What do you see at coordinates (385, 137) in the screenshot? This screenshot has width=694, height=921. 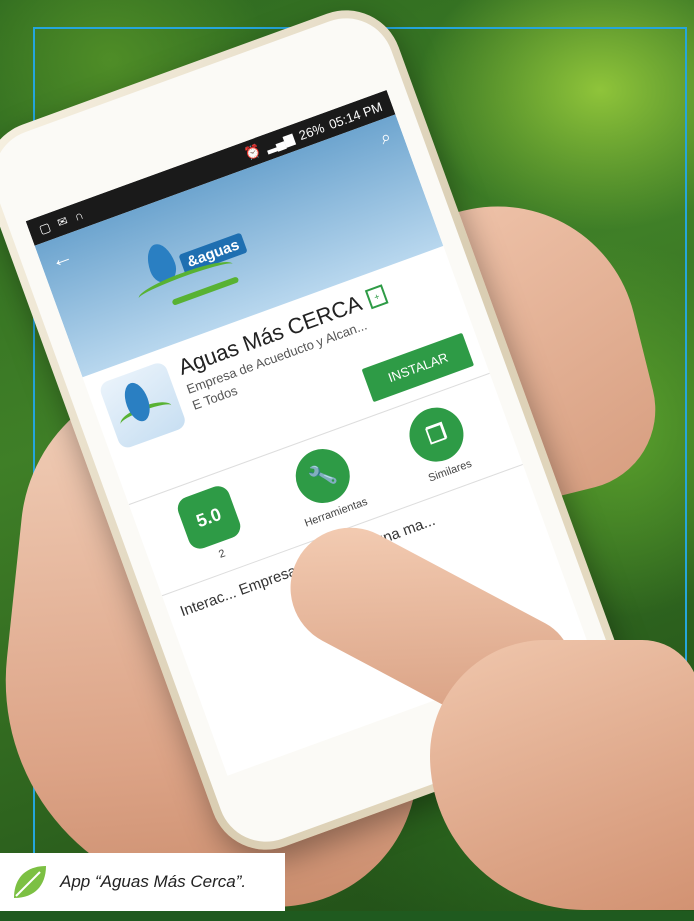 I see `search-icon: ⌕` at bounding box center [385, 137].